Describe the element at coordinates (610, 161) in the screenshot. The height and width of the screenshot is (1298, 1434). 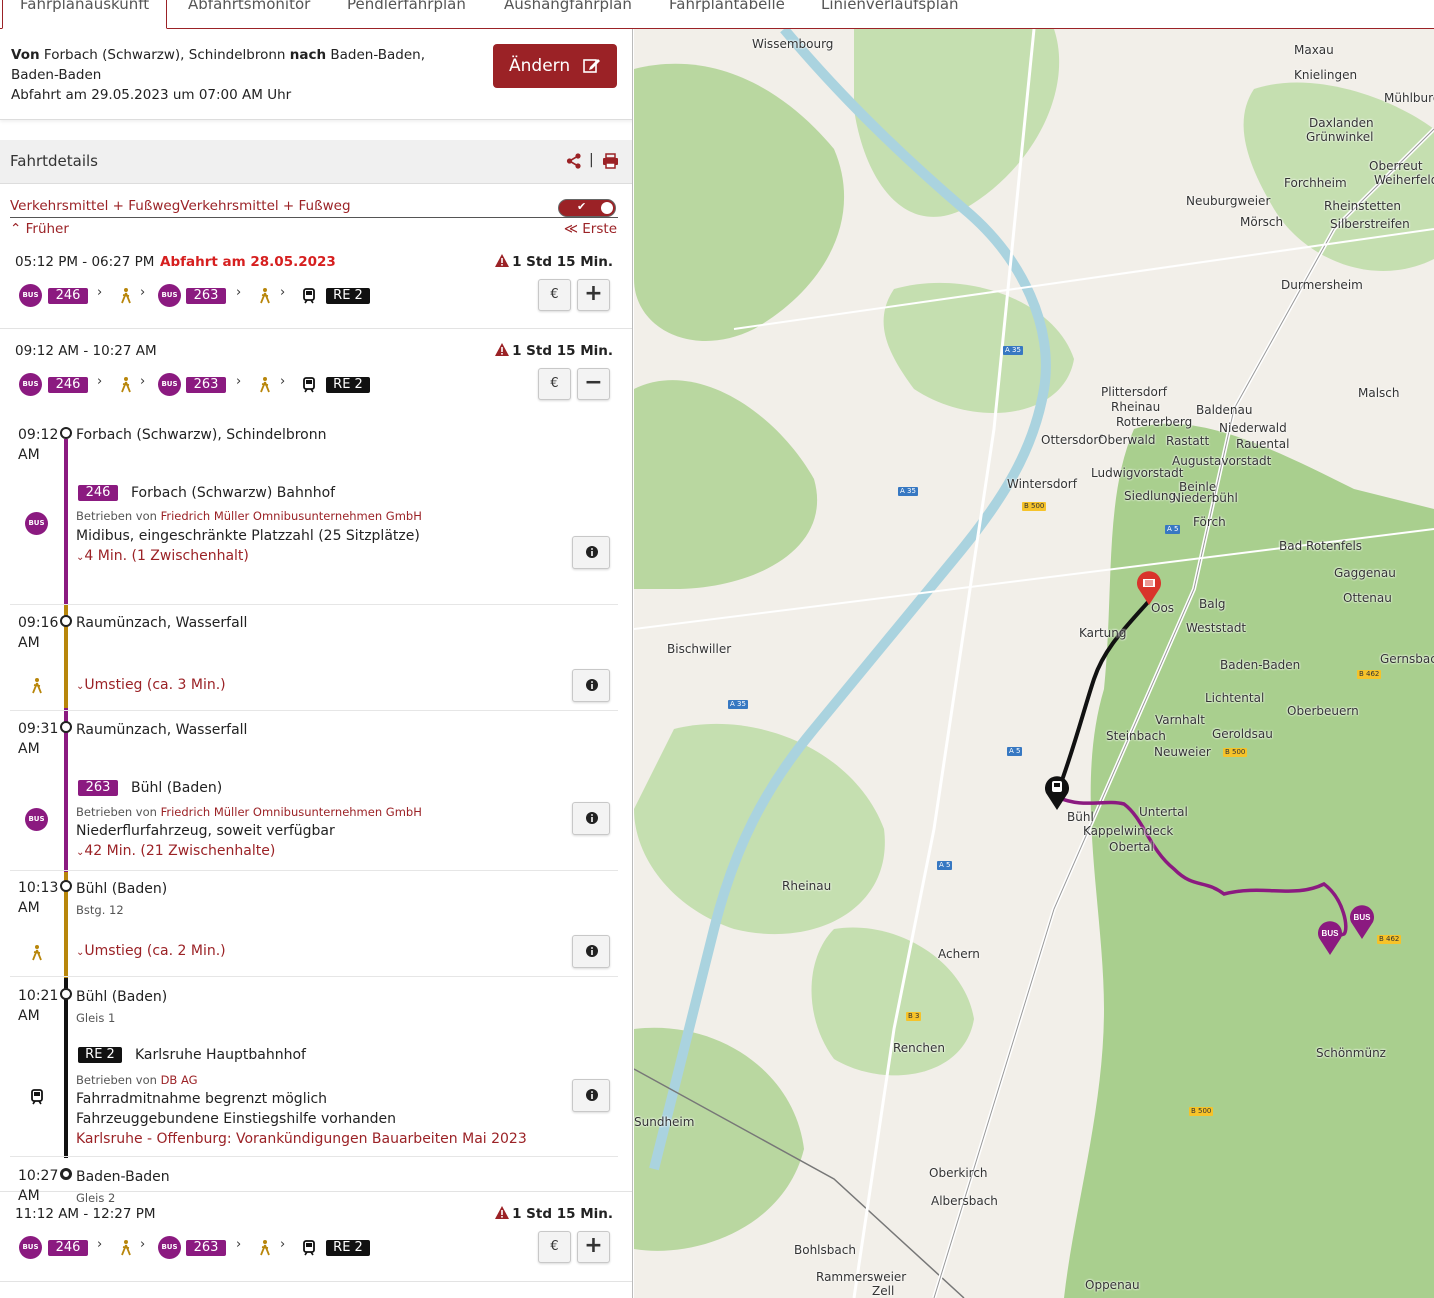
I see `print-icon` at that location.